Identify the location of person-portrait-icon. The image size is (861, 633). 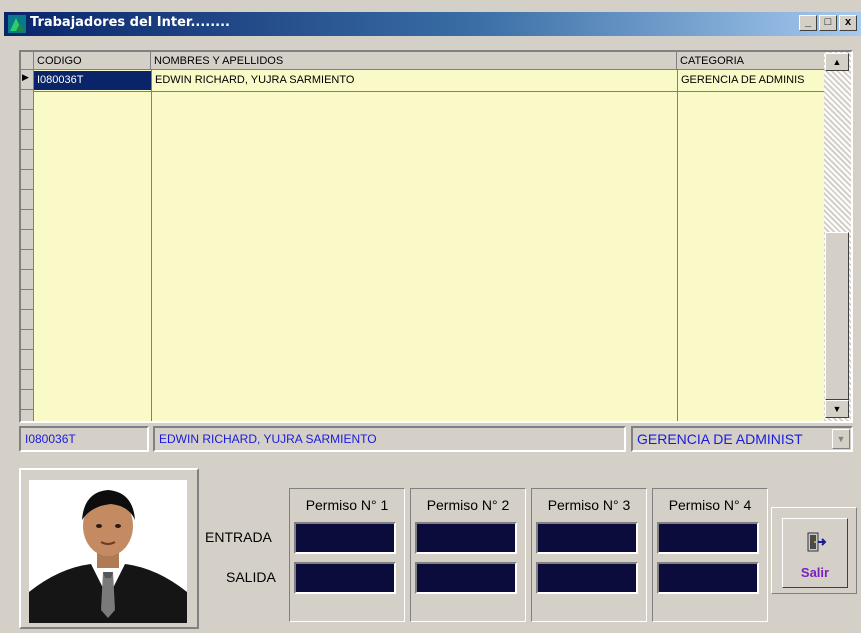
(108, 551).